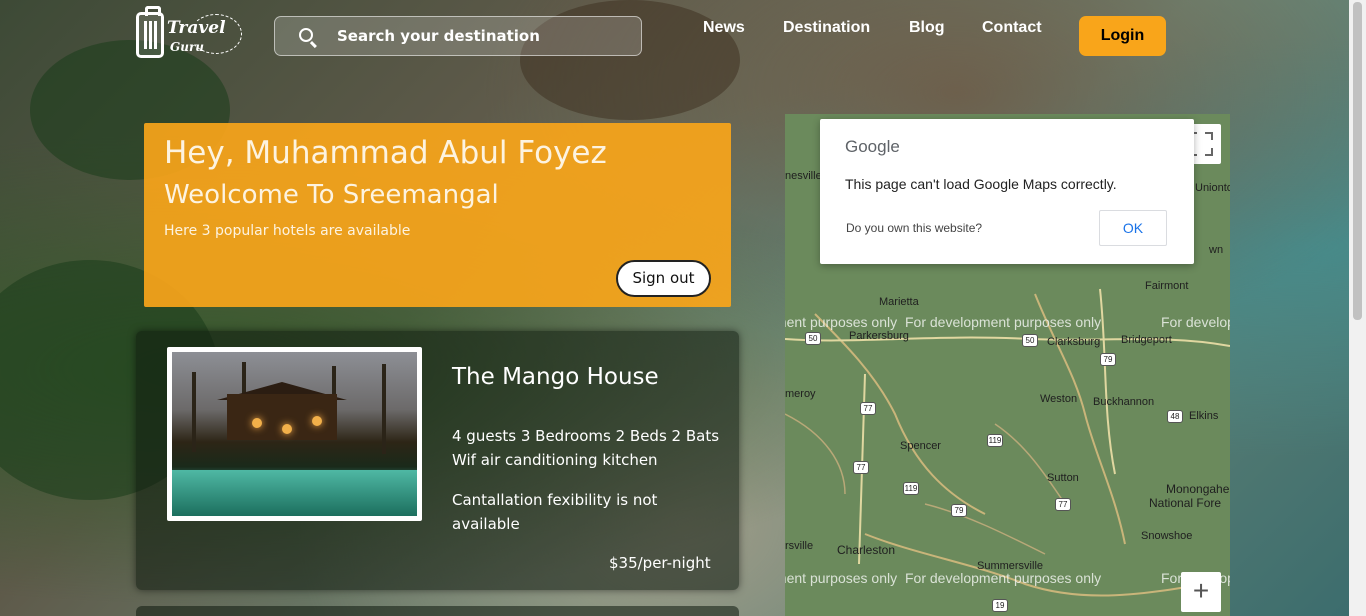 This screenshot has width=1366, height=616. Describe the element at coordinates (555, 377) in the screenshot. I see `hotel-name: The Mango House` at that location.